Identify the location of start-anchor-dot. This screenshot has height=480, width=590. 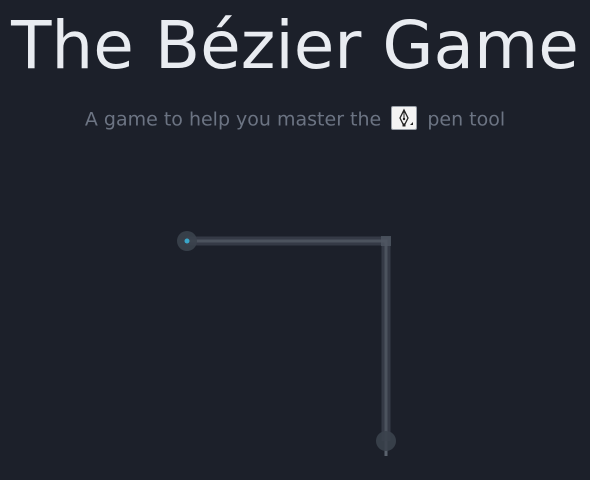
(187, 241).